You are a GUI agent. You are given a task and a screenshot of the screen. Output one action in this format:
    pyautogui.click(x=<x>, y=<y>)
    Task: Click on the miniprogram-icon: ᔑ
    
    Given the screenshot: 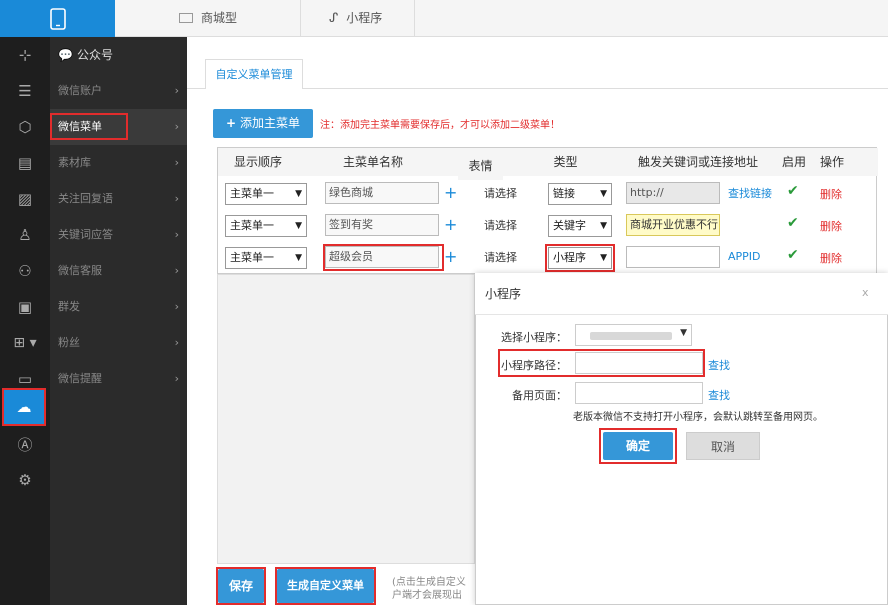 What is the action you would take?
    pyautogui.click(x=334, y=18)
    